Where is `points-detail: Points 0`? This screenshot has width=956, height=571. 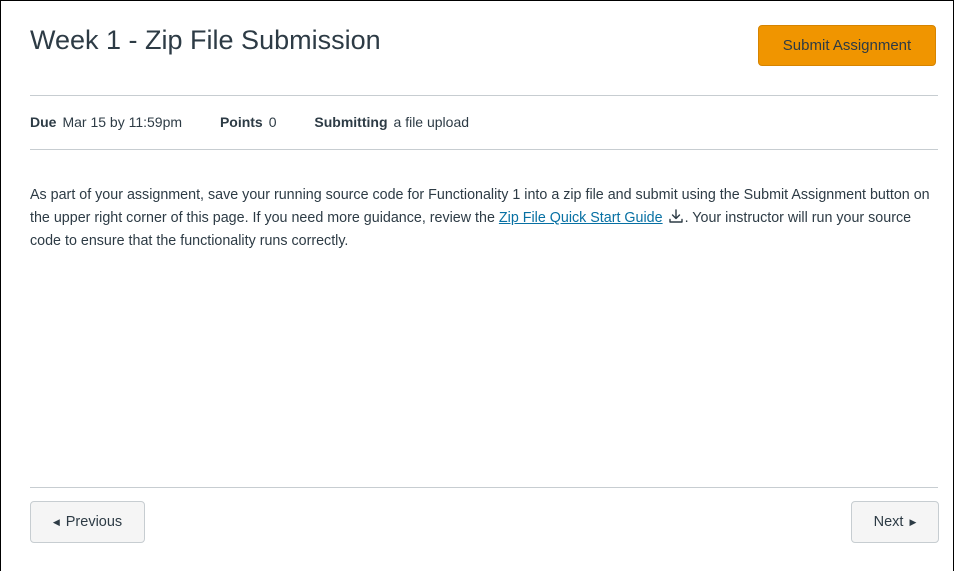 points-detail: Points 0 is located at coordinates (248, 122).